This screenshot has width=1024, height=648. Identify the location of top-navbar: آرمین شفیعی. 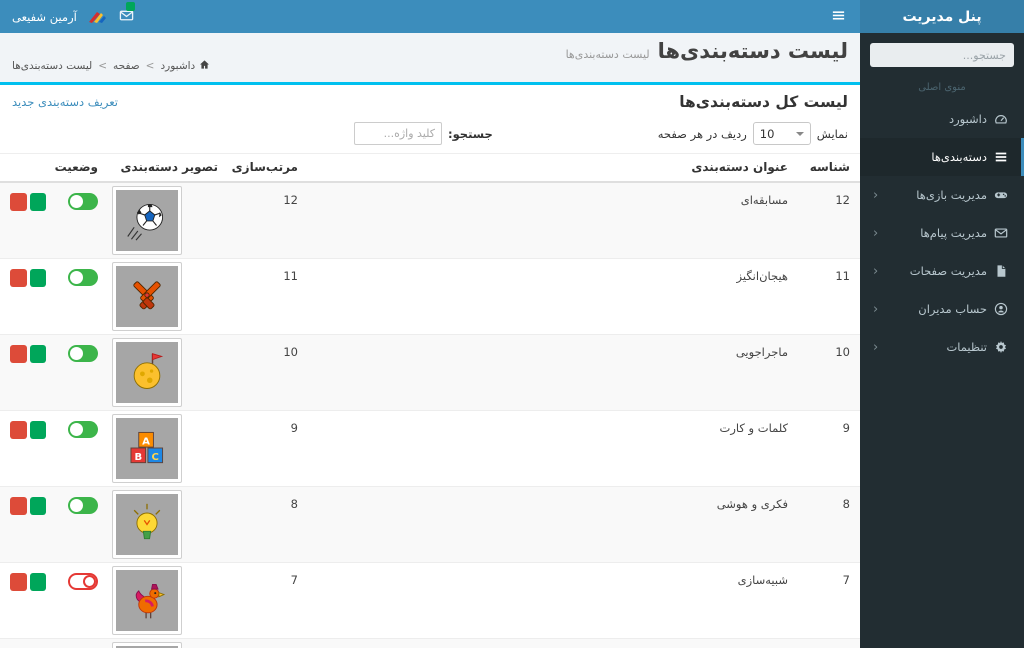
(430, 16).